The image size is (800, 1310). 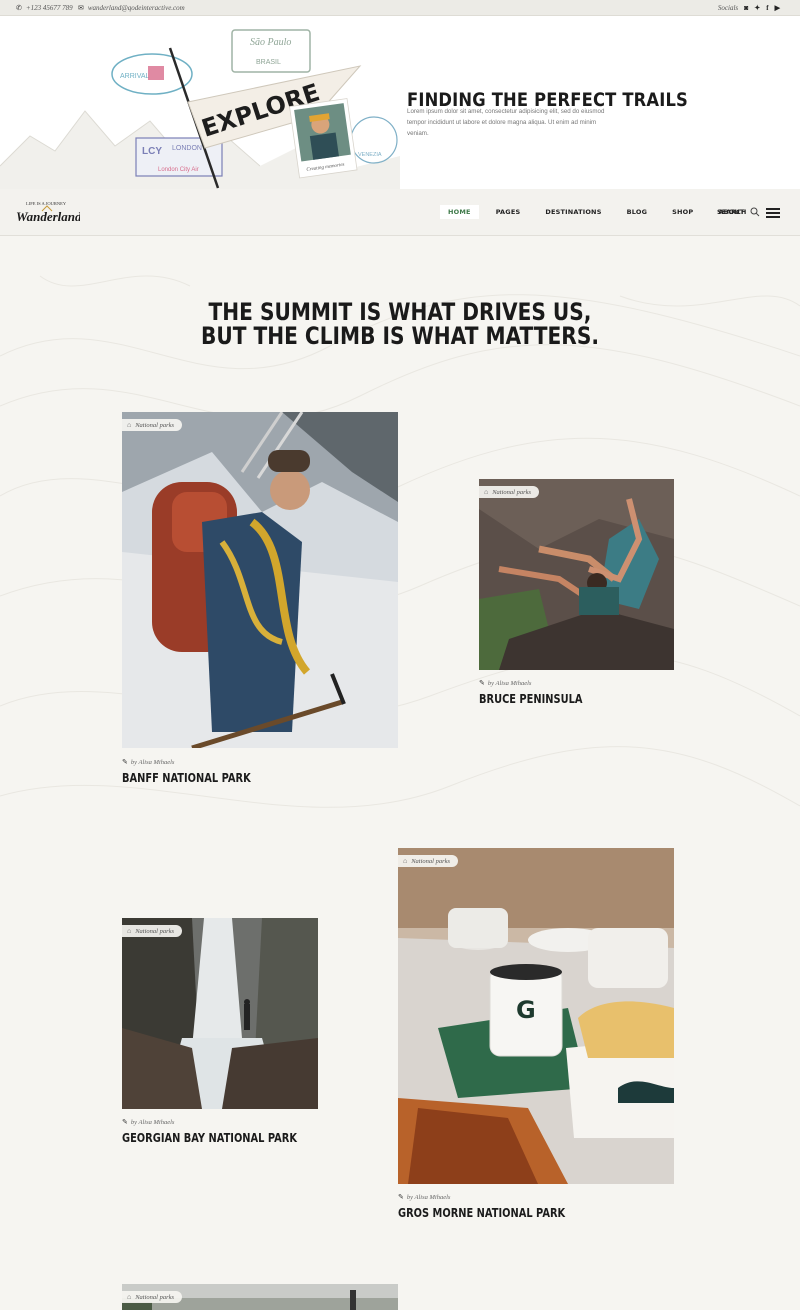 What do you see at coordinates (767, 8) in the screenshot?
I see `facebook-icon: f` at bounding box center [767, 8].